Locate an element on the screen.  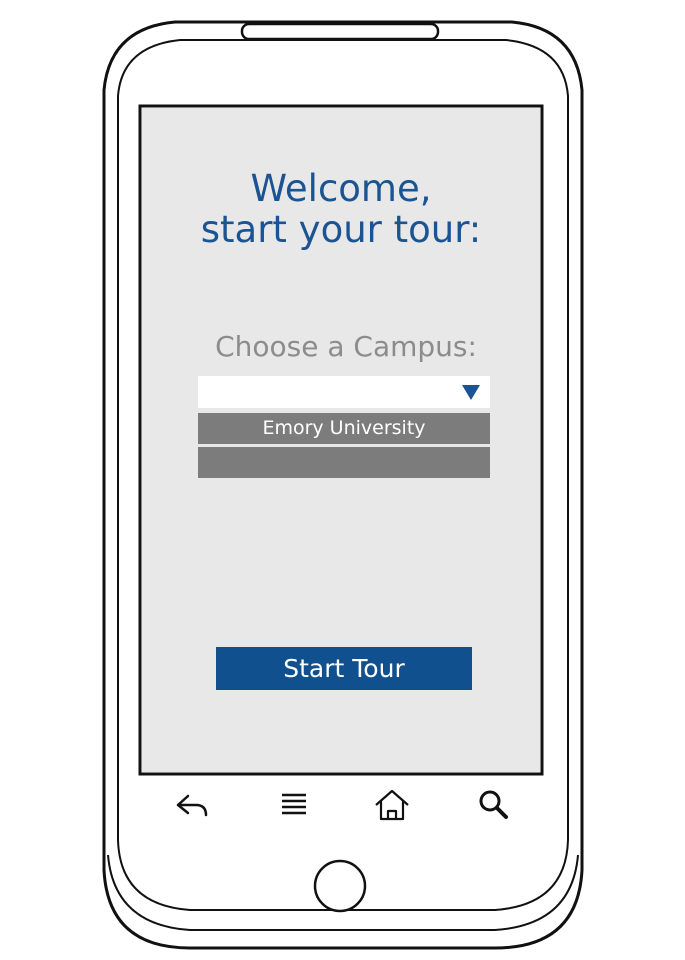
welcome-line-1: Welcome, is located at coordinates (341, 188).